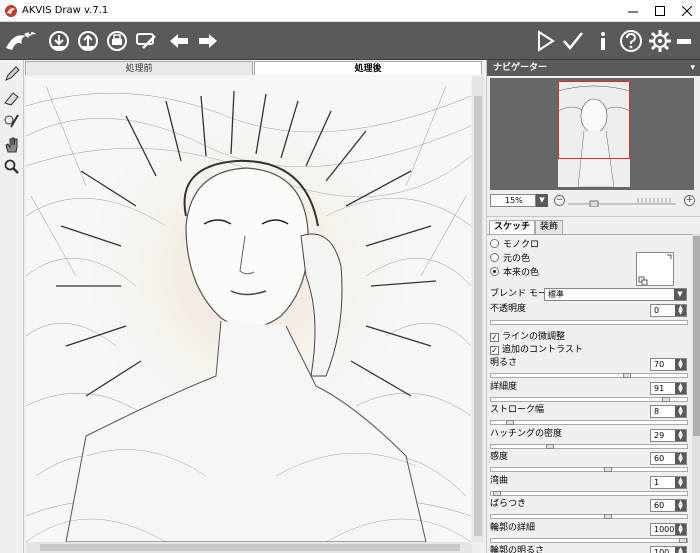  I want to click on radio-true-color: 本来の色, so click(514, 273).